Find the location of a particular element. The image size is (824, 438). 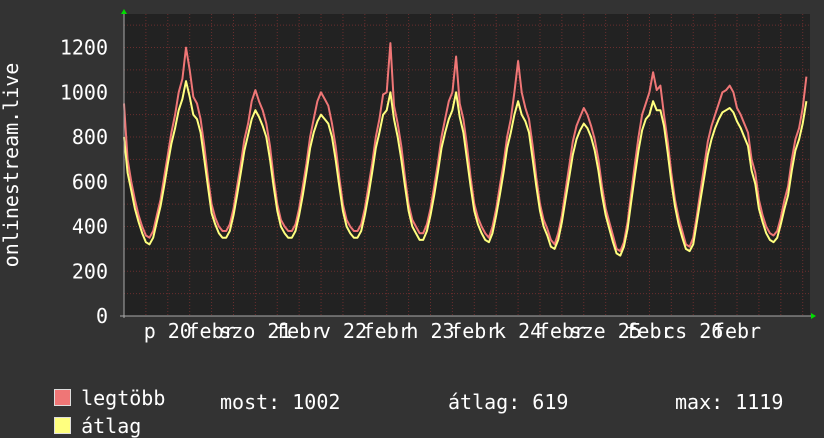

y-tick-label: 1000 is located at coordinates (84, 92).